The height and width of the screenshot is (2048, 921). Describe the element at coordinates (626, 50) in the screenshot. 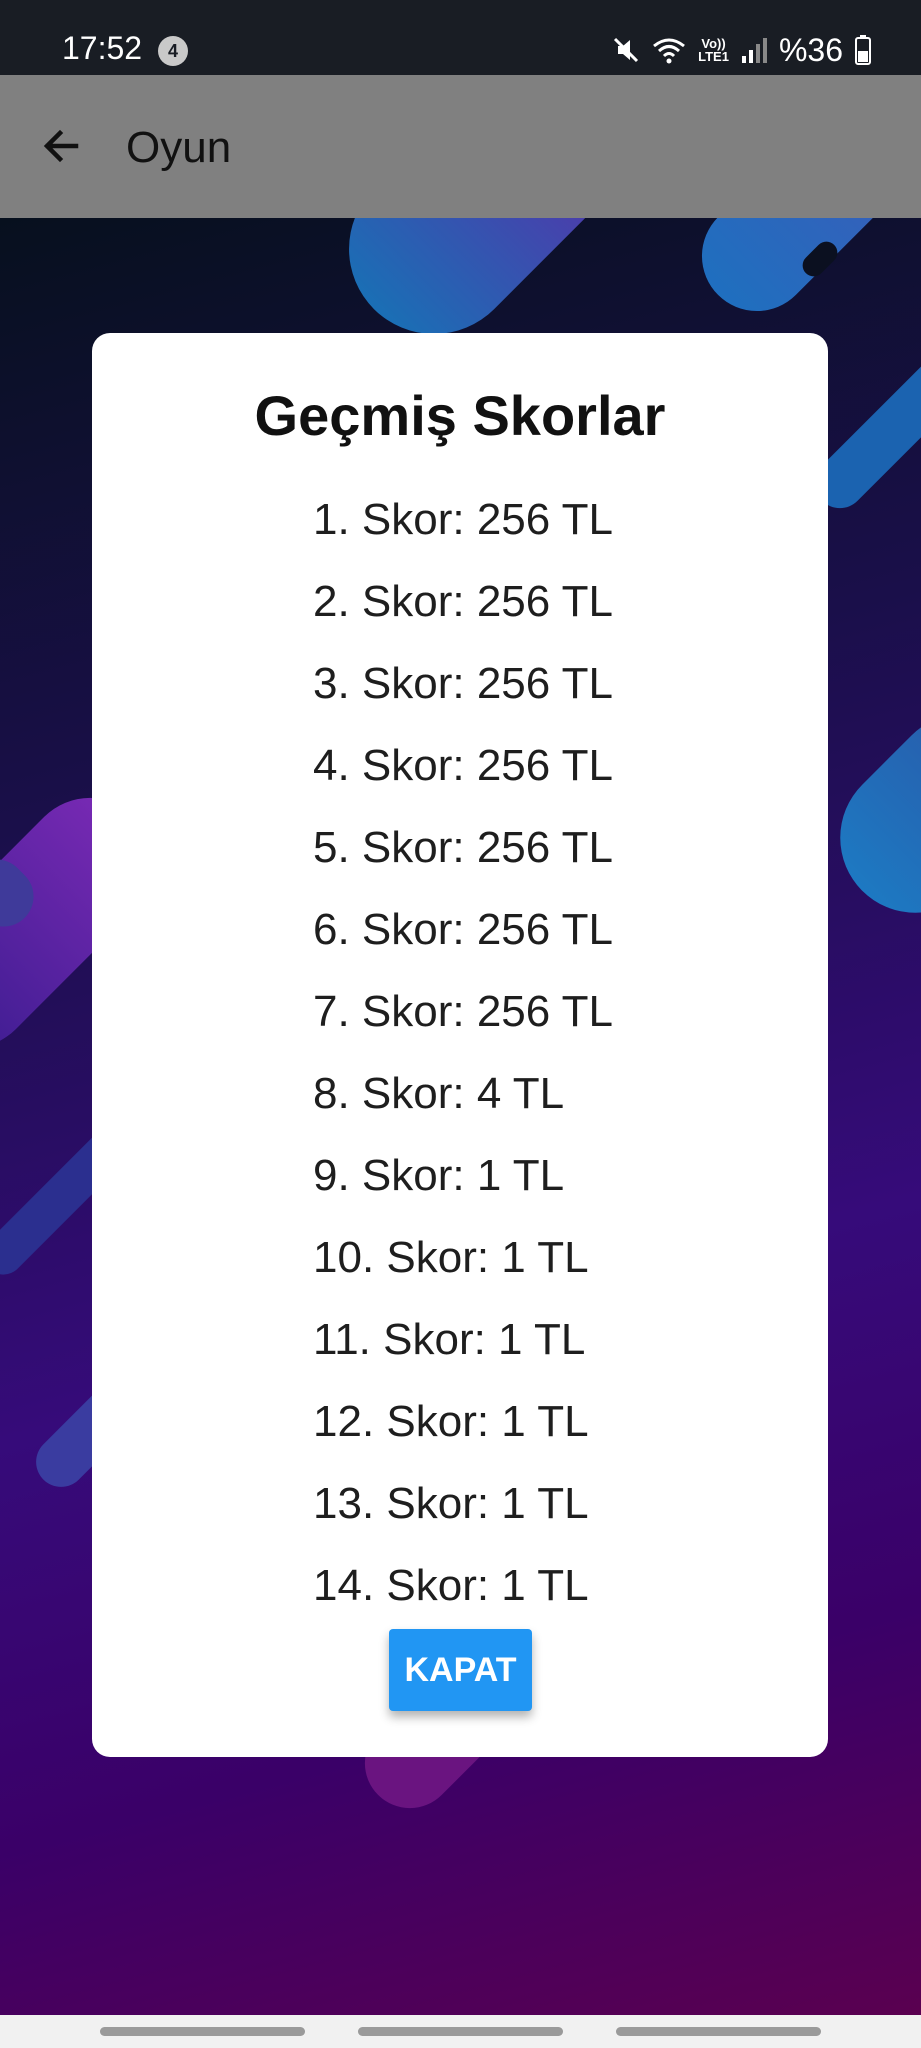

I see `mute-icon` at that location.